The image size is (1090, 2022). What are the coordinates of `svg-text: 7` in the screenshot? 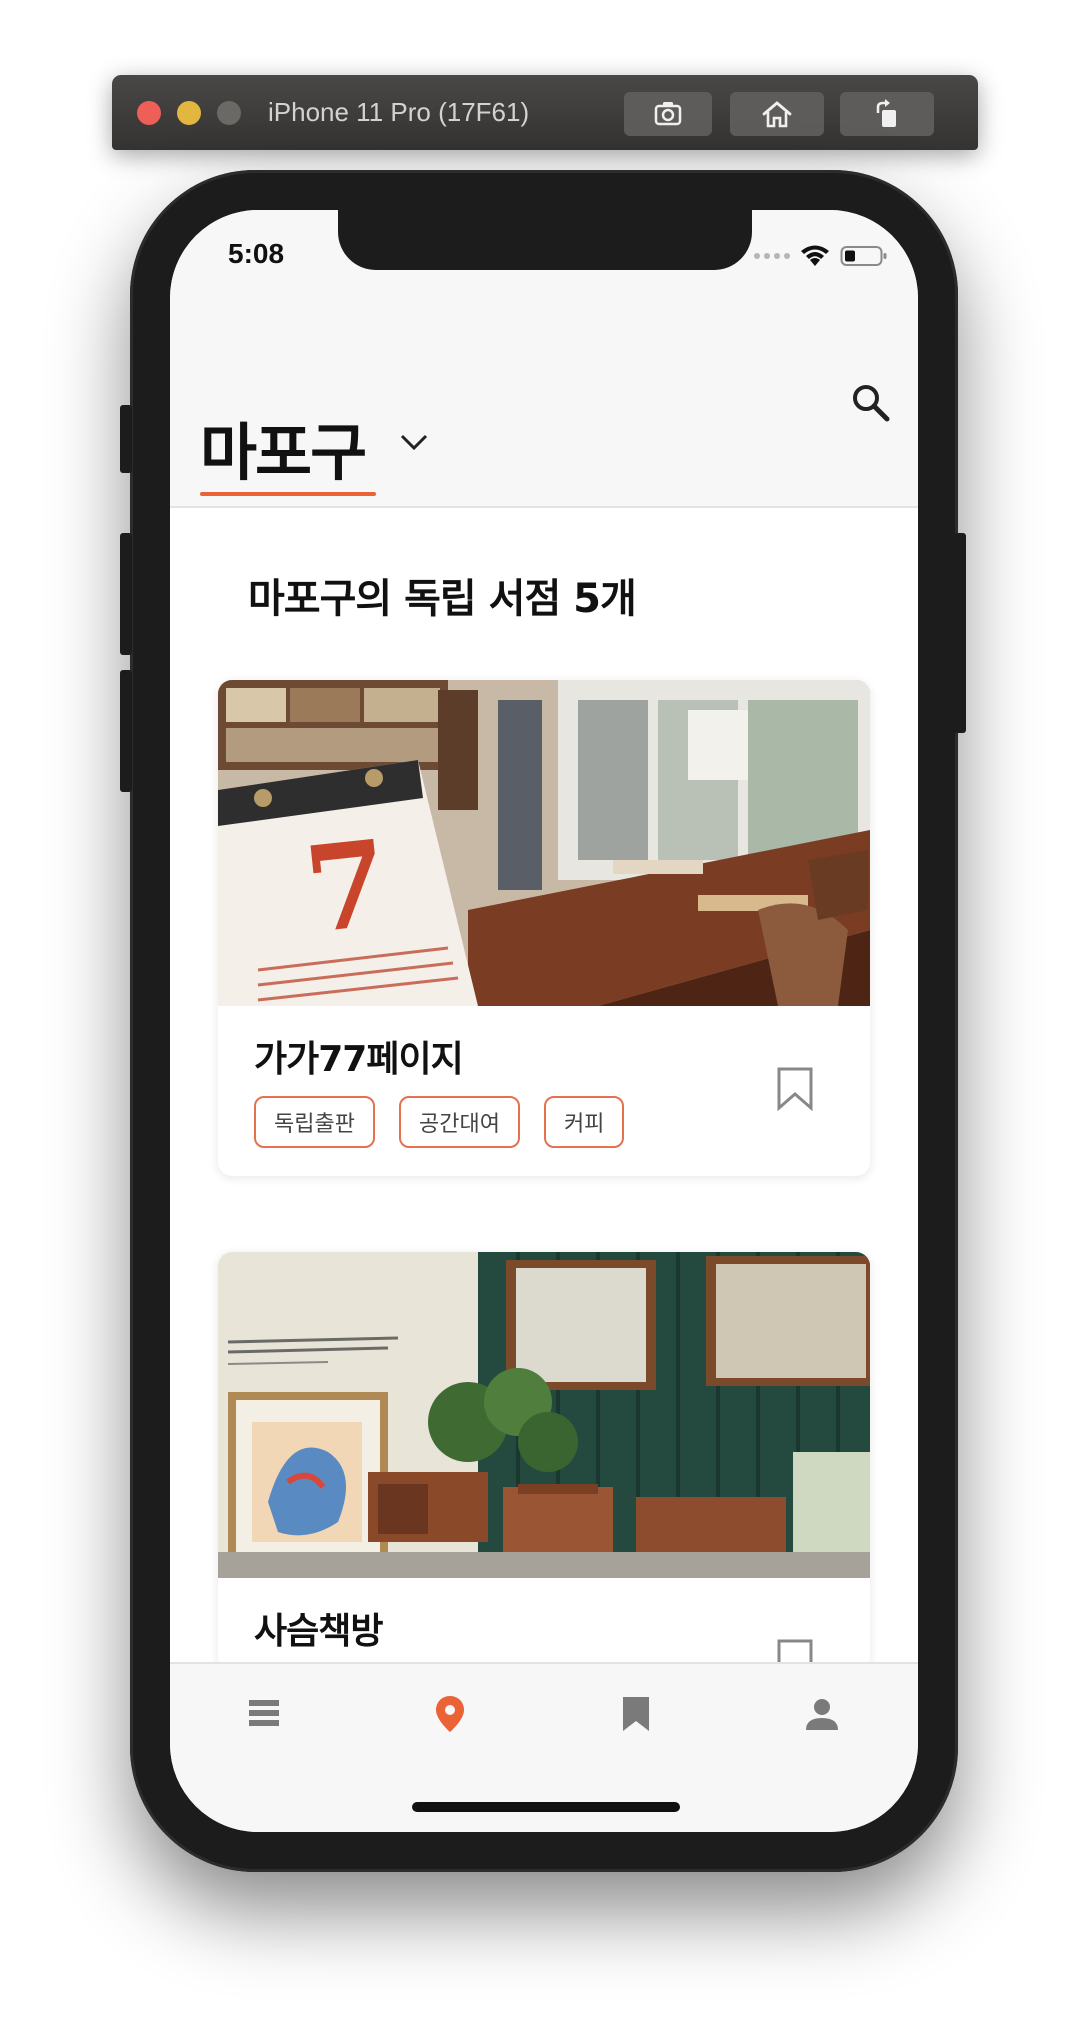 It's located at (347, 886).